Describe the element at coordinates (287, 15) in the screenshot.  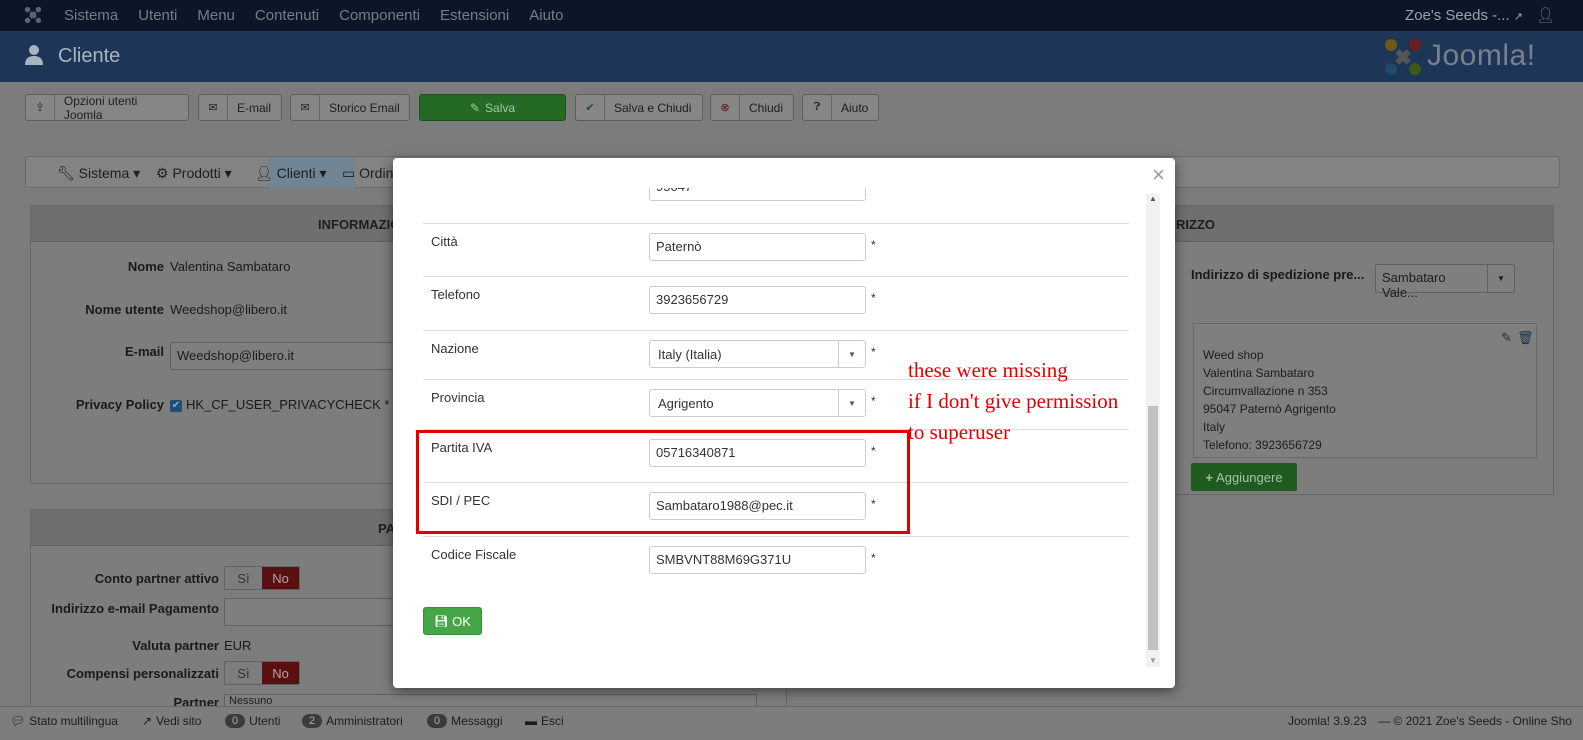
I see `top-menu-contenuti: Contenuti` at that location.